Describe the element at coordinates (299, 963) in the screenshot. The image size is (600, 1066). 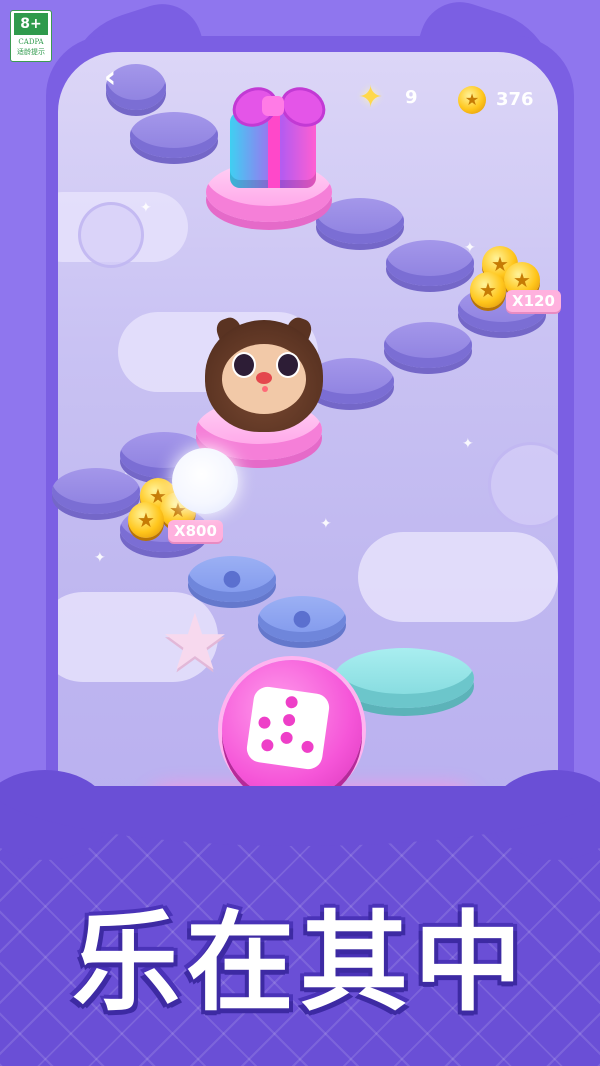
I see `banner-slogan: 乐在其中` at that location.